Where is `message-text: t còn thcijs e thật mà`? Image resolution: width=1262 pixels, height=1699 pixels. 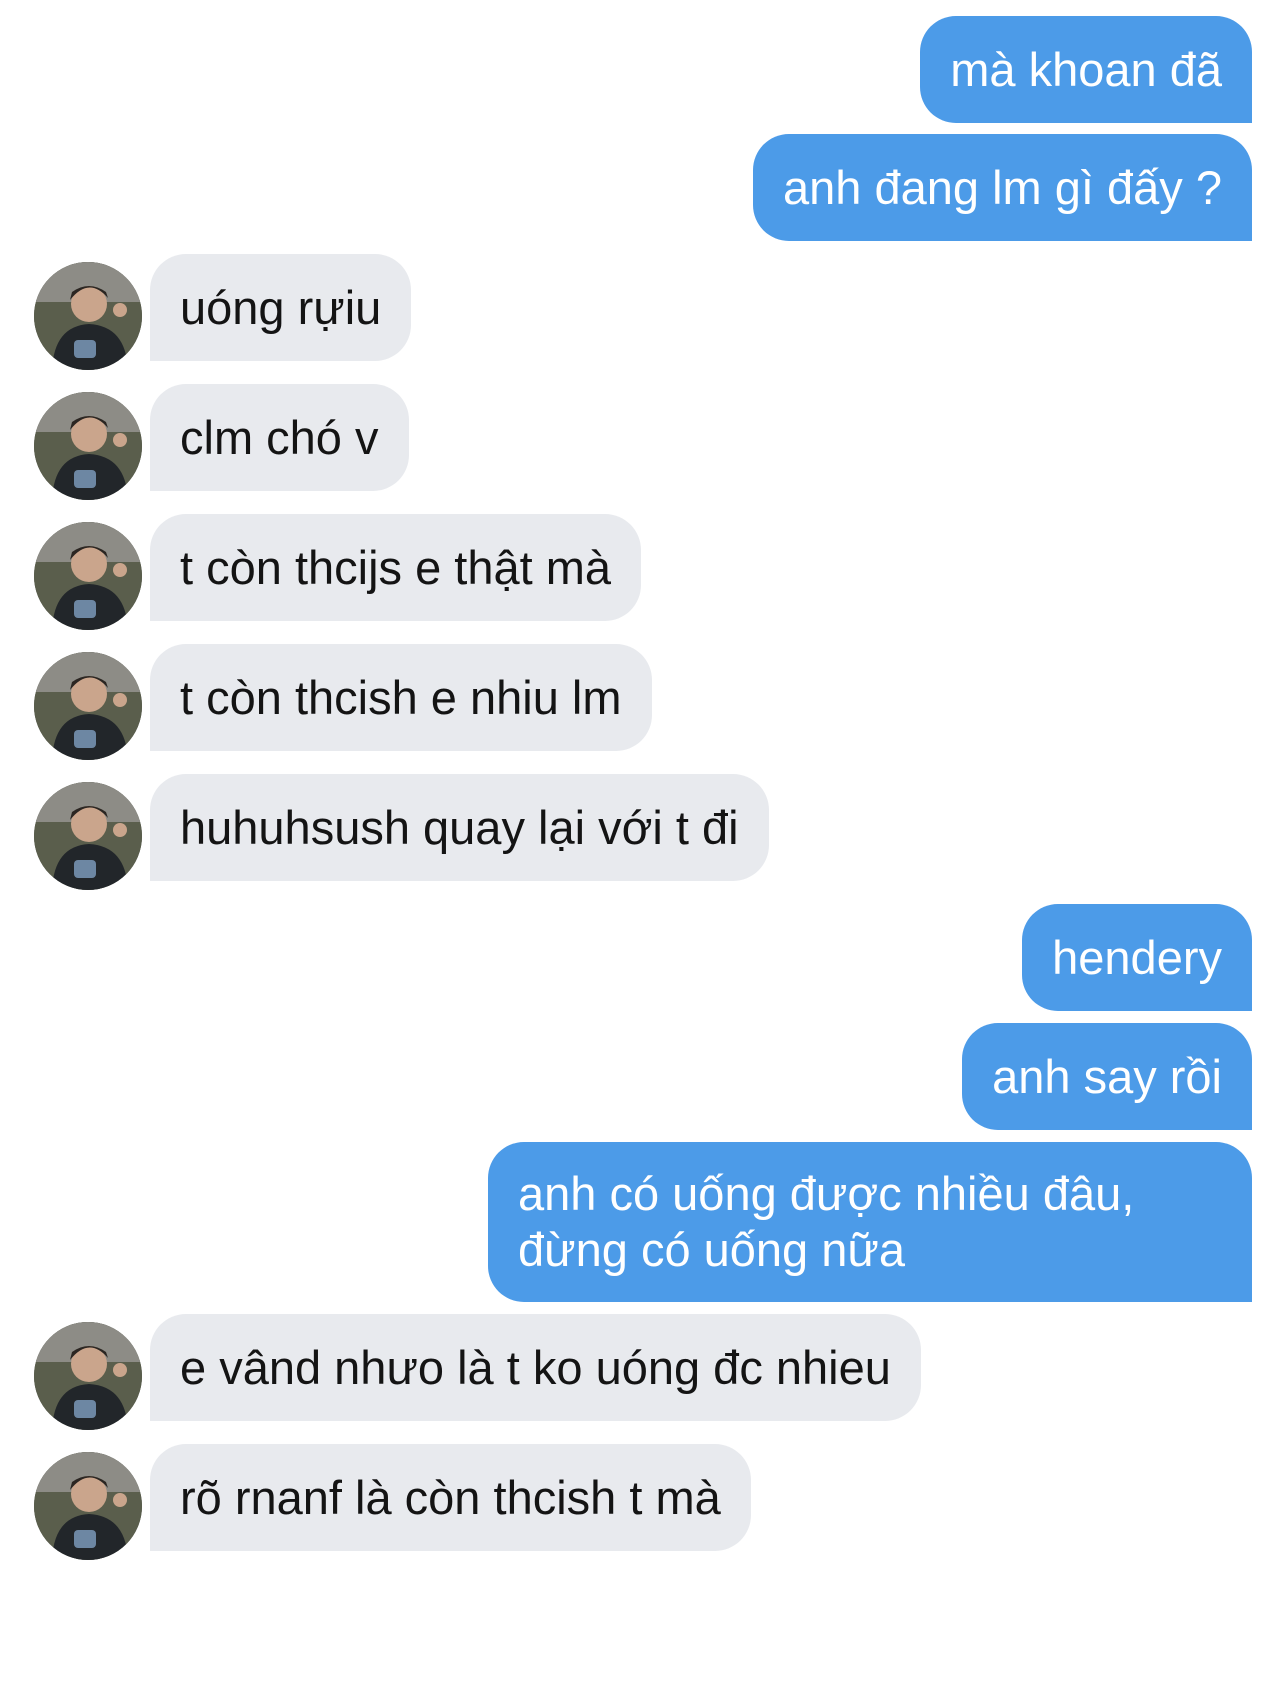 message-text: t còn thcijs e thật mà is located at coordinates (396, 567).